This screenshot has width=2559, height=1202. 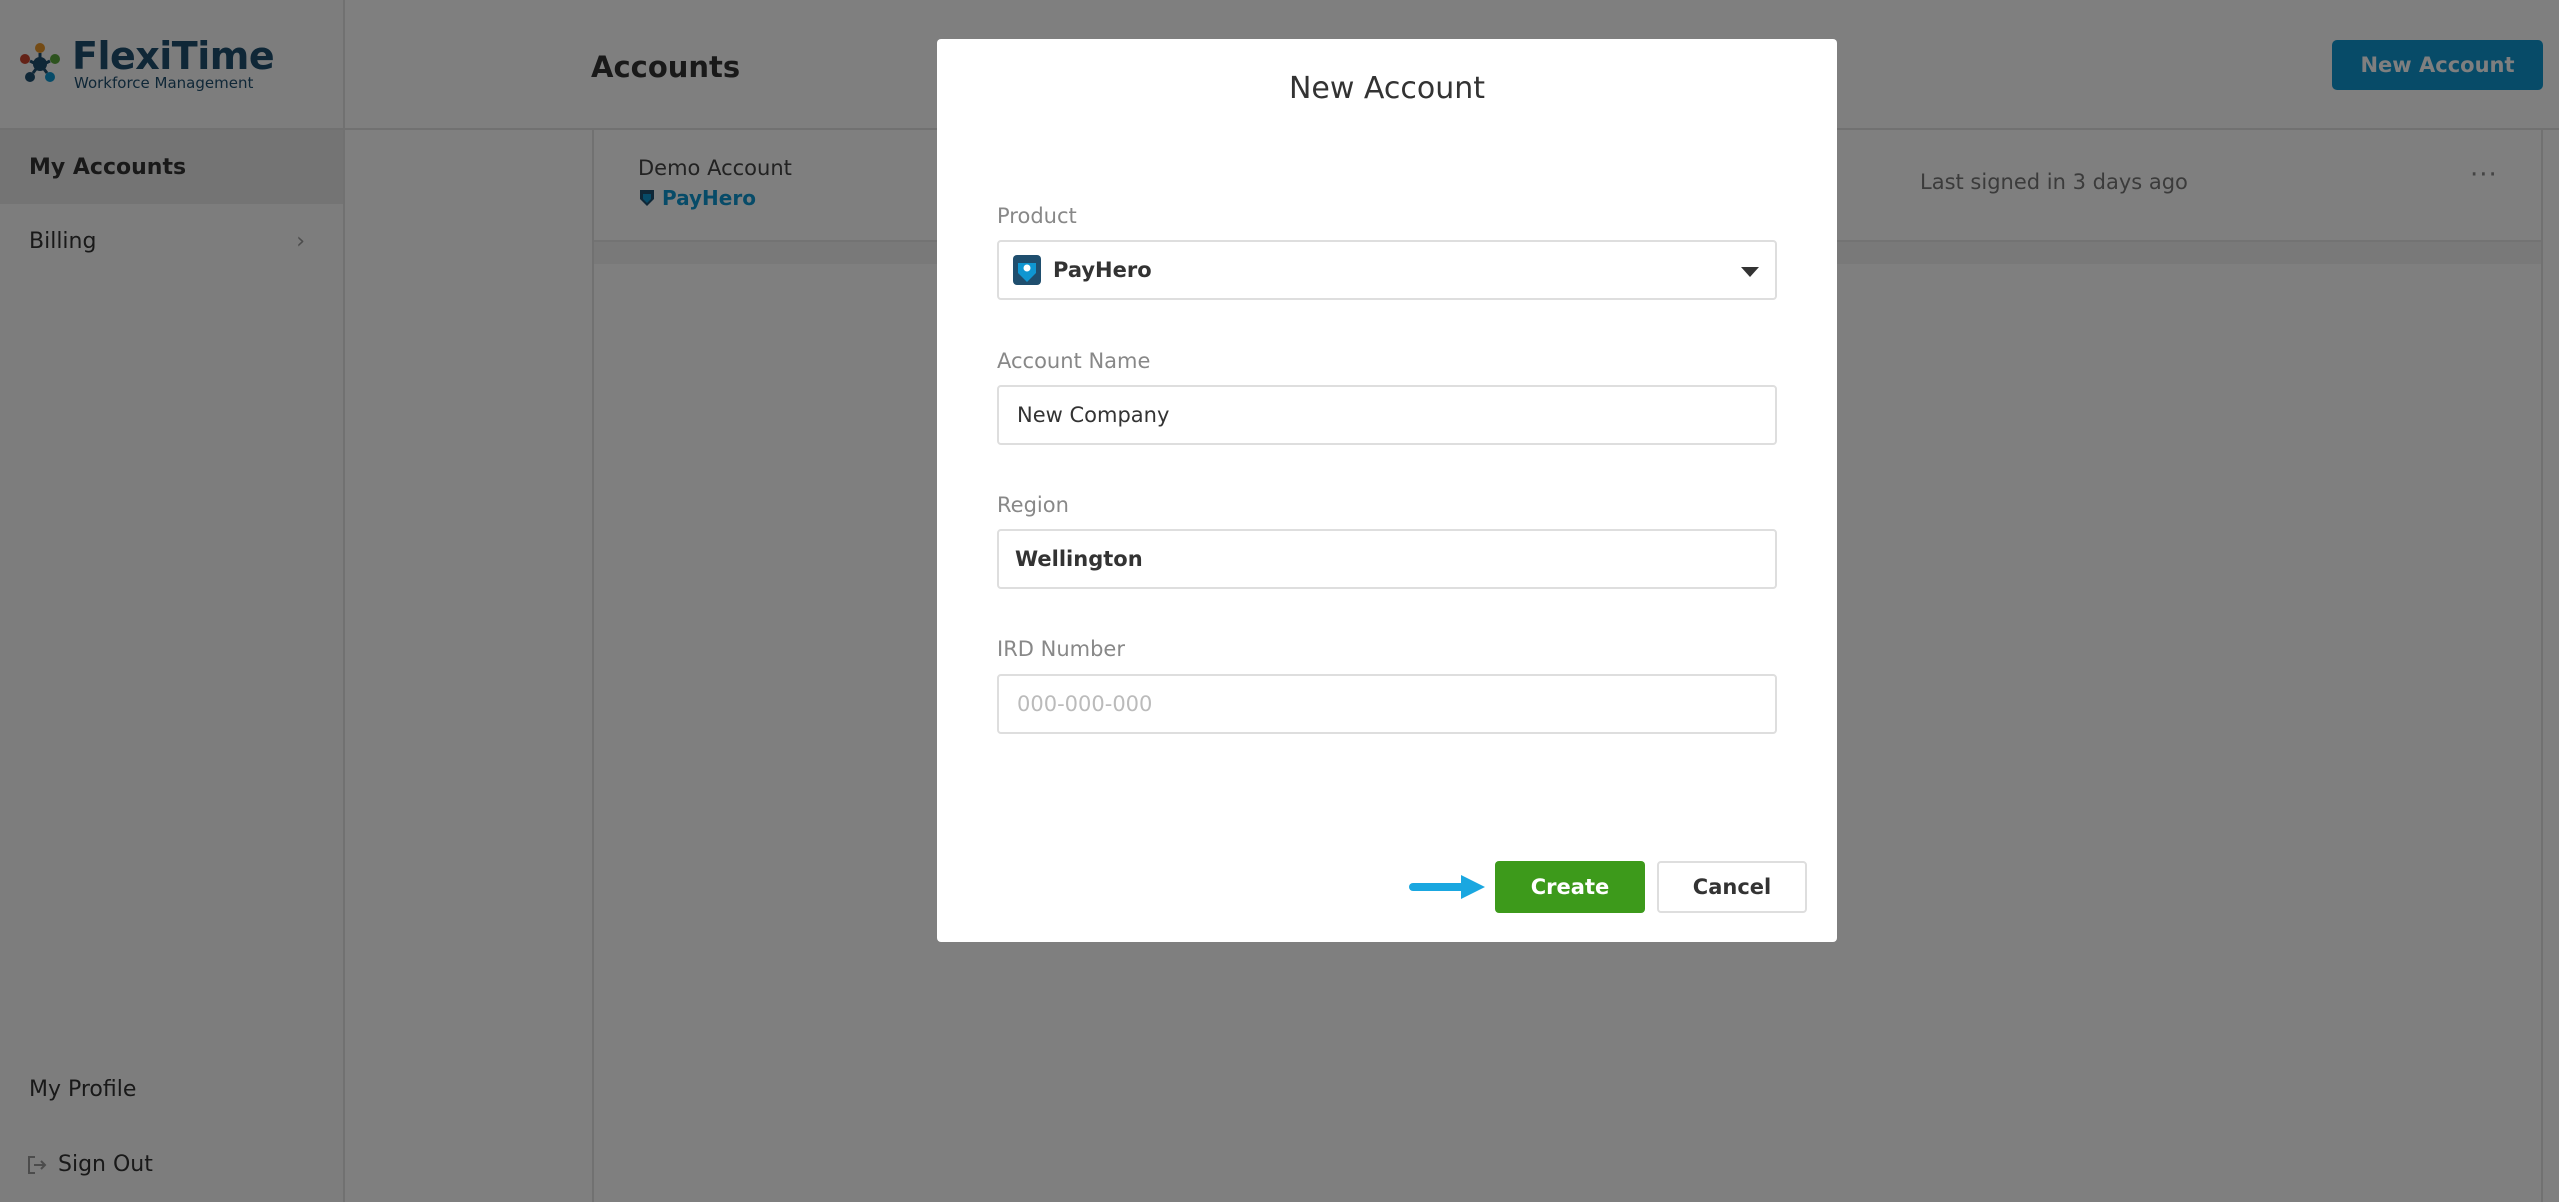 I want to click on pointer-arrow-icon, so click(x=1447, y=887).